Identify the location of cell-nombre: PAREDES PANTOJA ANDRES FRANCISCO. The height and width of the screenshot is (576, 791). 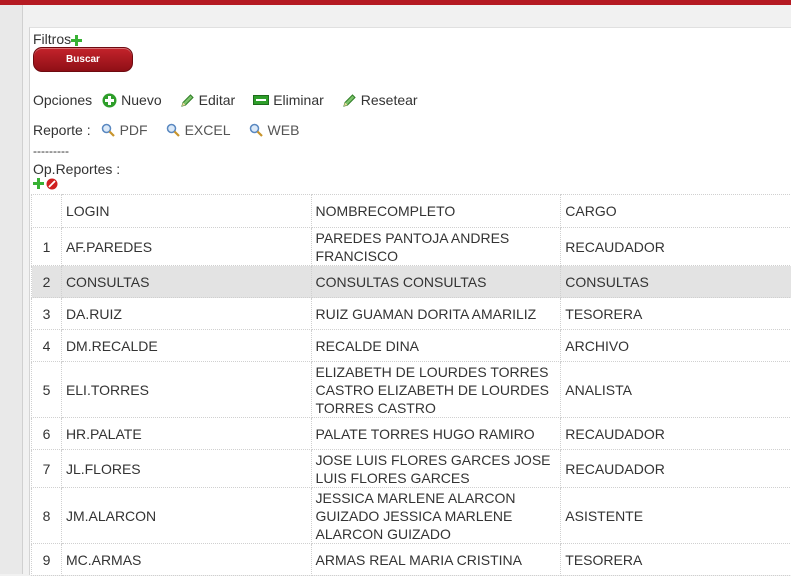
(436, 247).